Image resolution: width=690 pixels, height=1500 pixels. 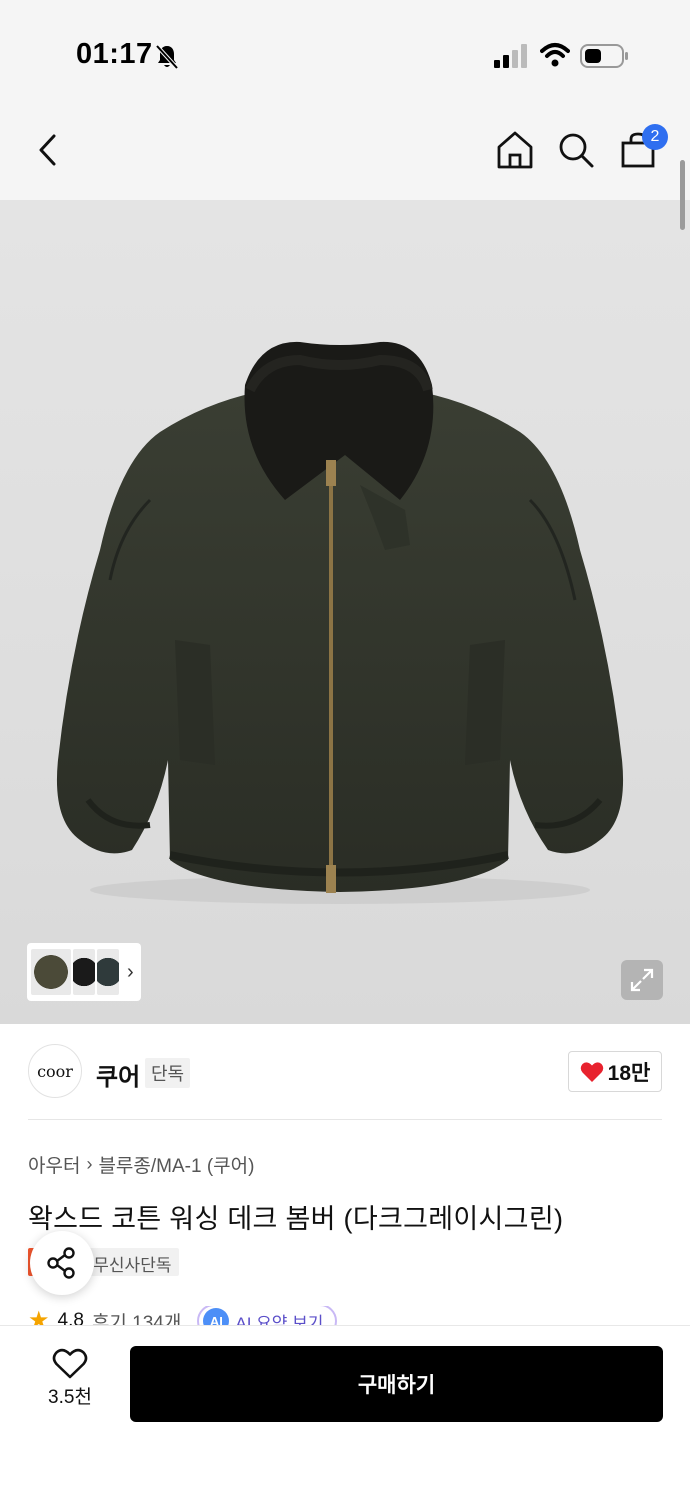 I want to click on expand-image-button, so click(x=642, y=980).